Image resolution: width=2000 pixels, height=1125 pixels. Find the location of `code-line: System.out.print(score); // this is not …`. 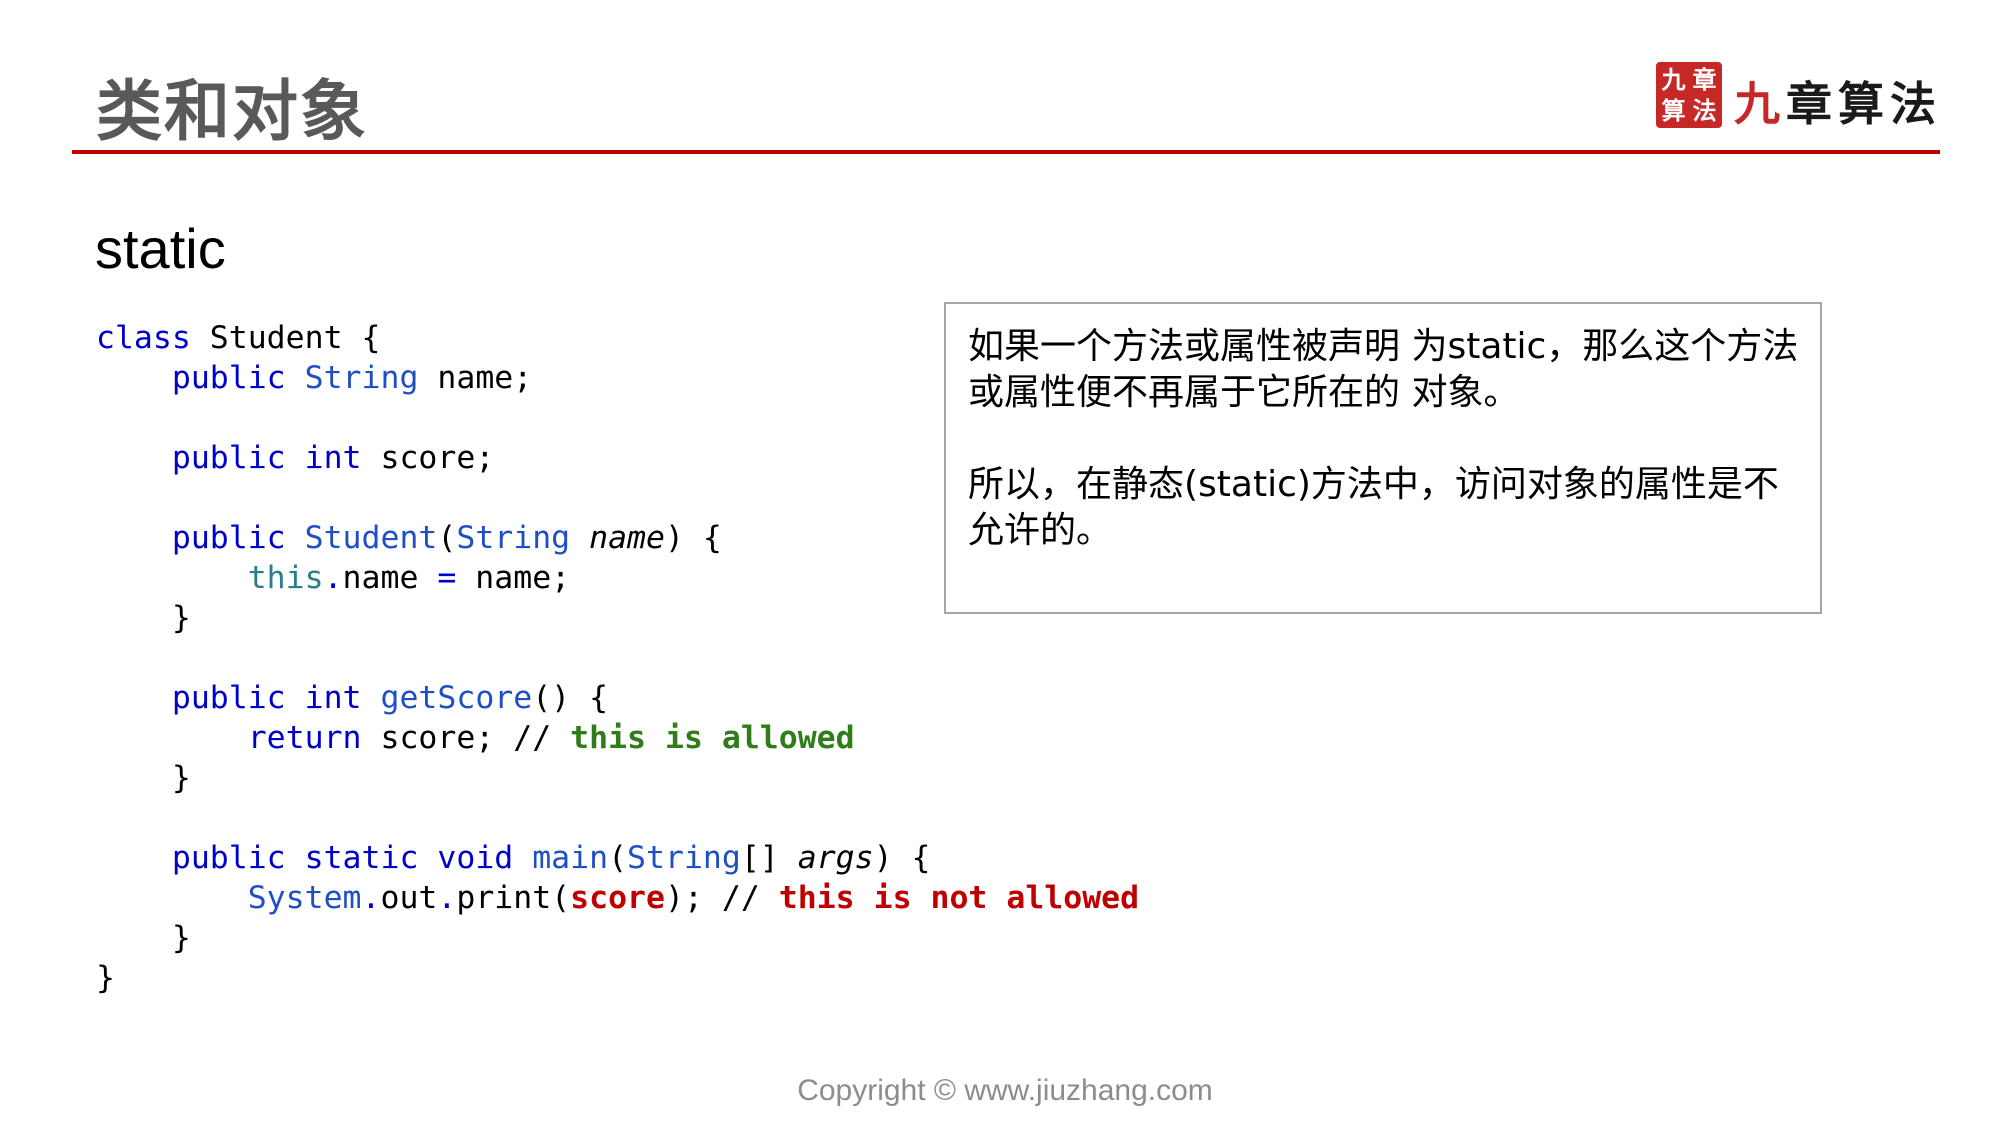

code-line: System.out.print(score); // this is not … is located at coordinates (617, 898).